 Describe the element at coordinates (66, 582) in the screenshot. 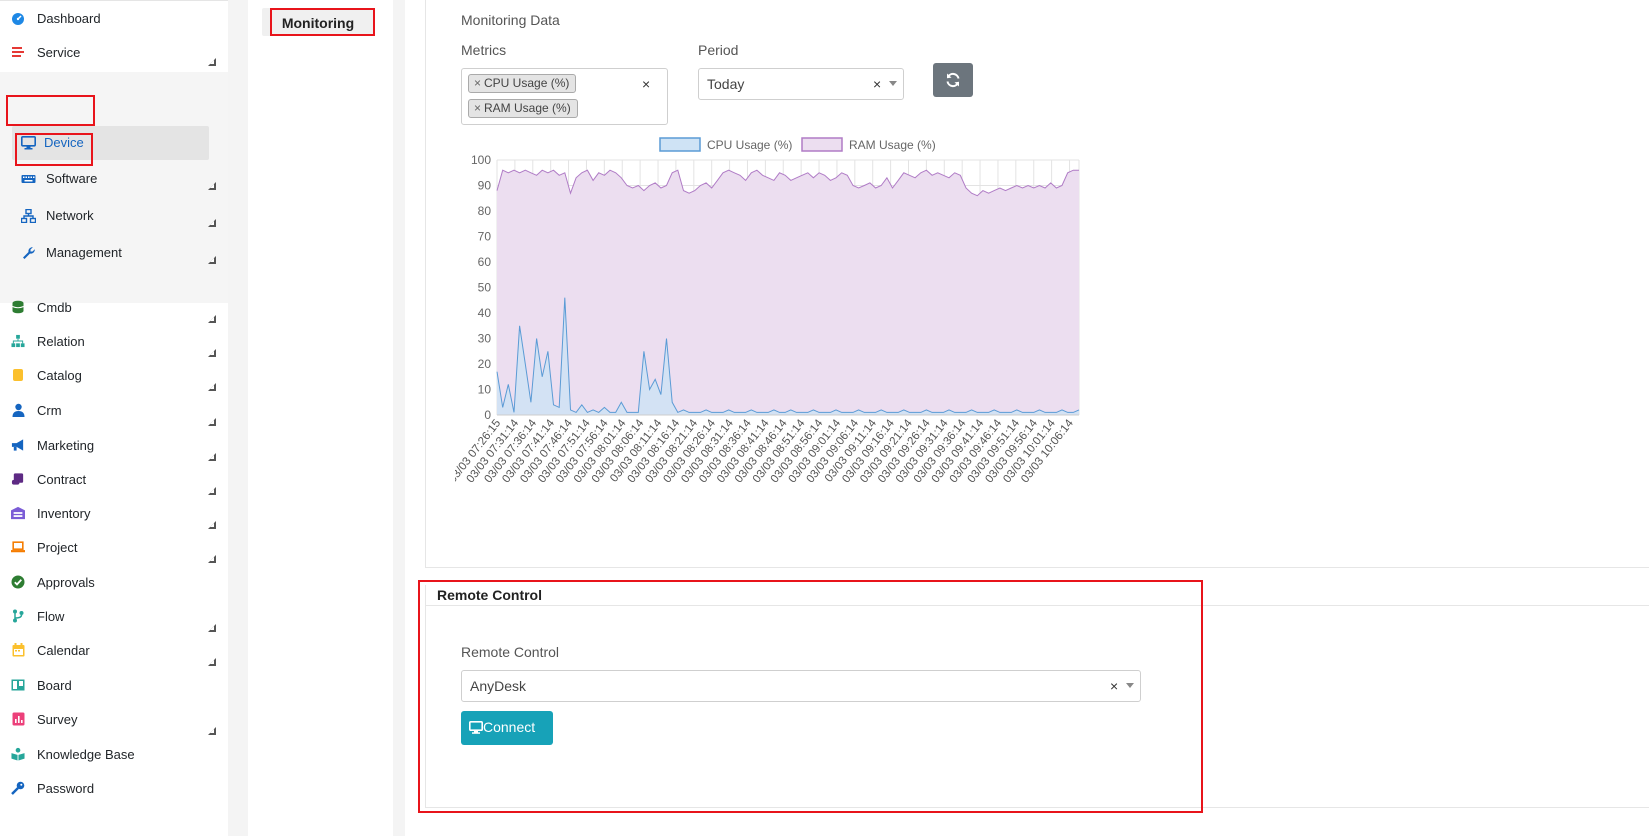

I see `sidebar-item-label: Approvals` at that location.